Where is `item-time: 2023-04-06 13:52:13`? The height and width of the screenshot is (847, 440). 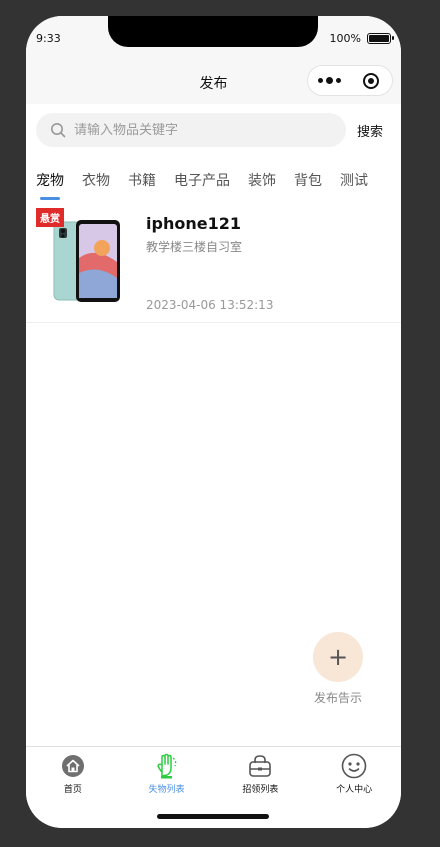
item-time: 2023-04-06 13:52:13 is located at coordinates (210, 305).